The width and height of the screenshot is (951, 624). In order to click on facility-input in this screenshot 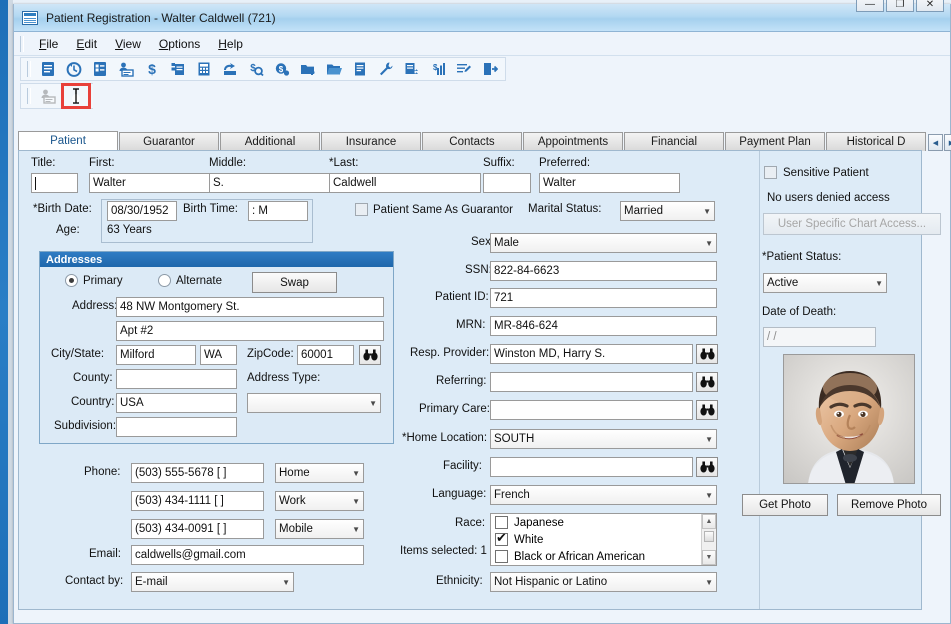, I will do `click(591, 467)`.